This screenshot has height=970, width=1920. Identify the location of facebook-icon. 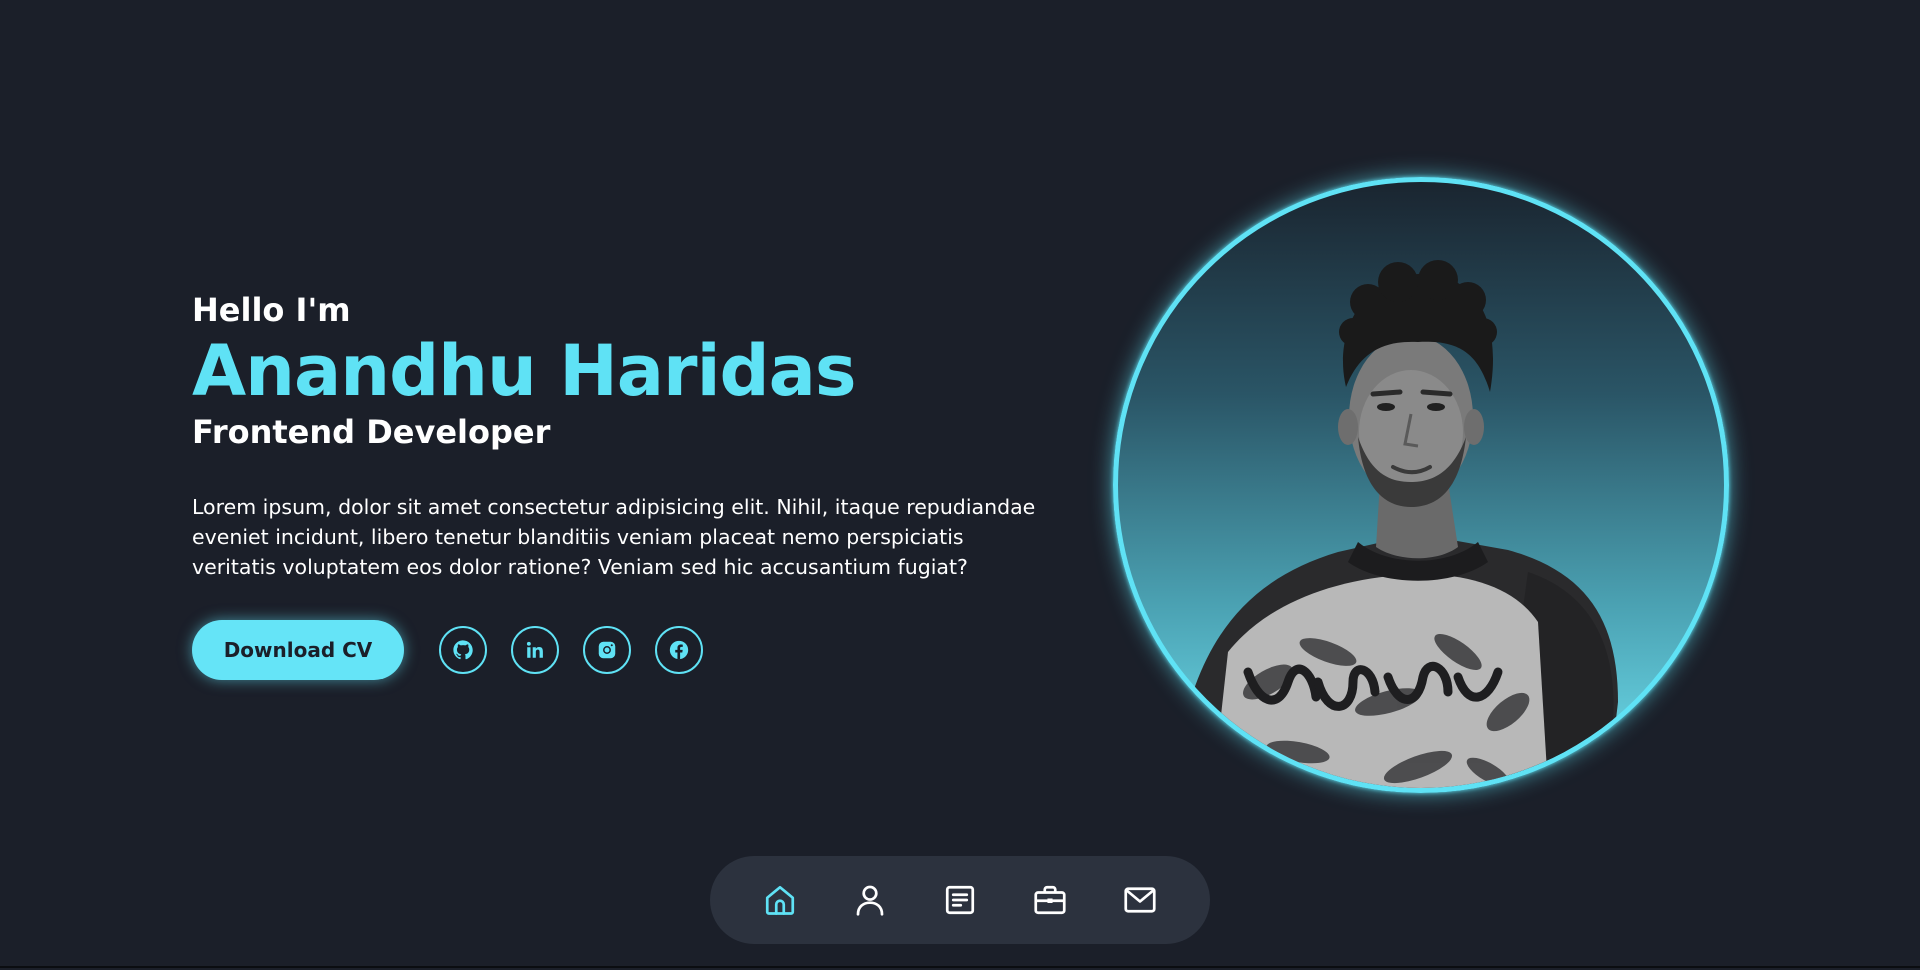
(679, 650).